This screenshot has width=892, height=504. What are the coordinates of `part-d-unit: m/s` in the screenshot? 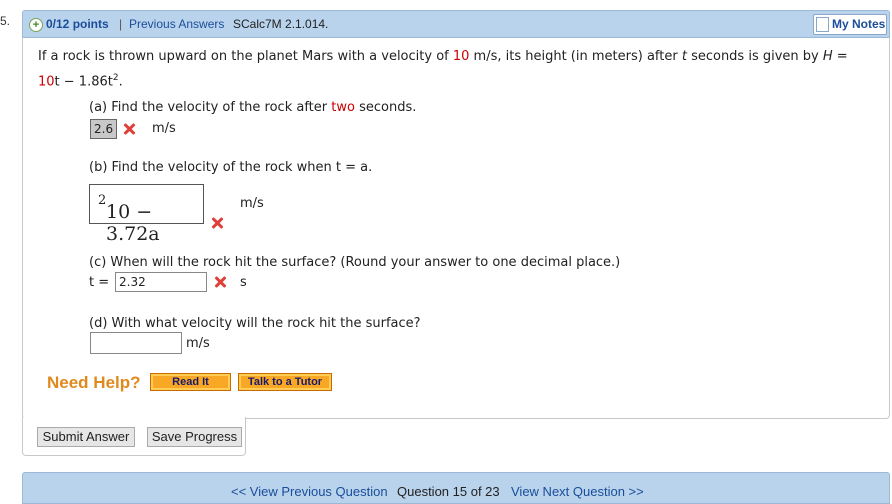 It's located at (198, 343).